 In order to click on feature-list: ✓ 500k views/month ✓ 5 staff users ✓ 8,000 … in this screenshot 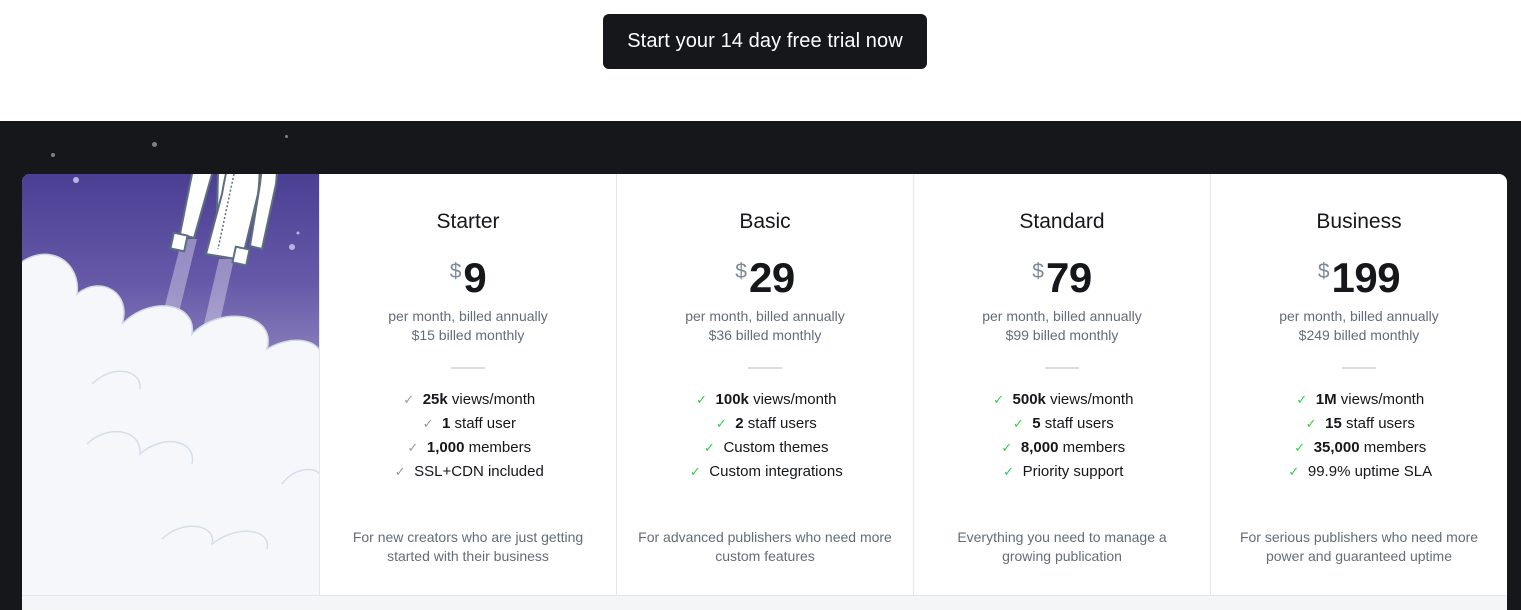, I will do `click(1062, 436)`.